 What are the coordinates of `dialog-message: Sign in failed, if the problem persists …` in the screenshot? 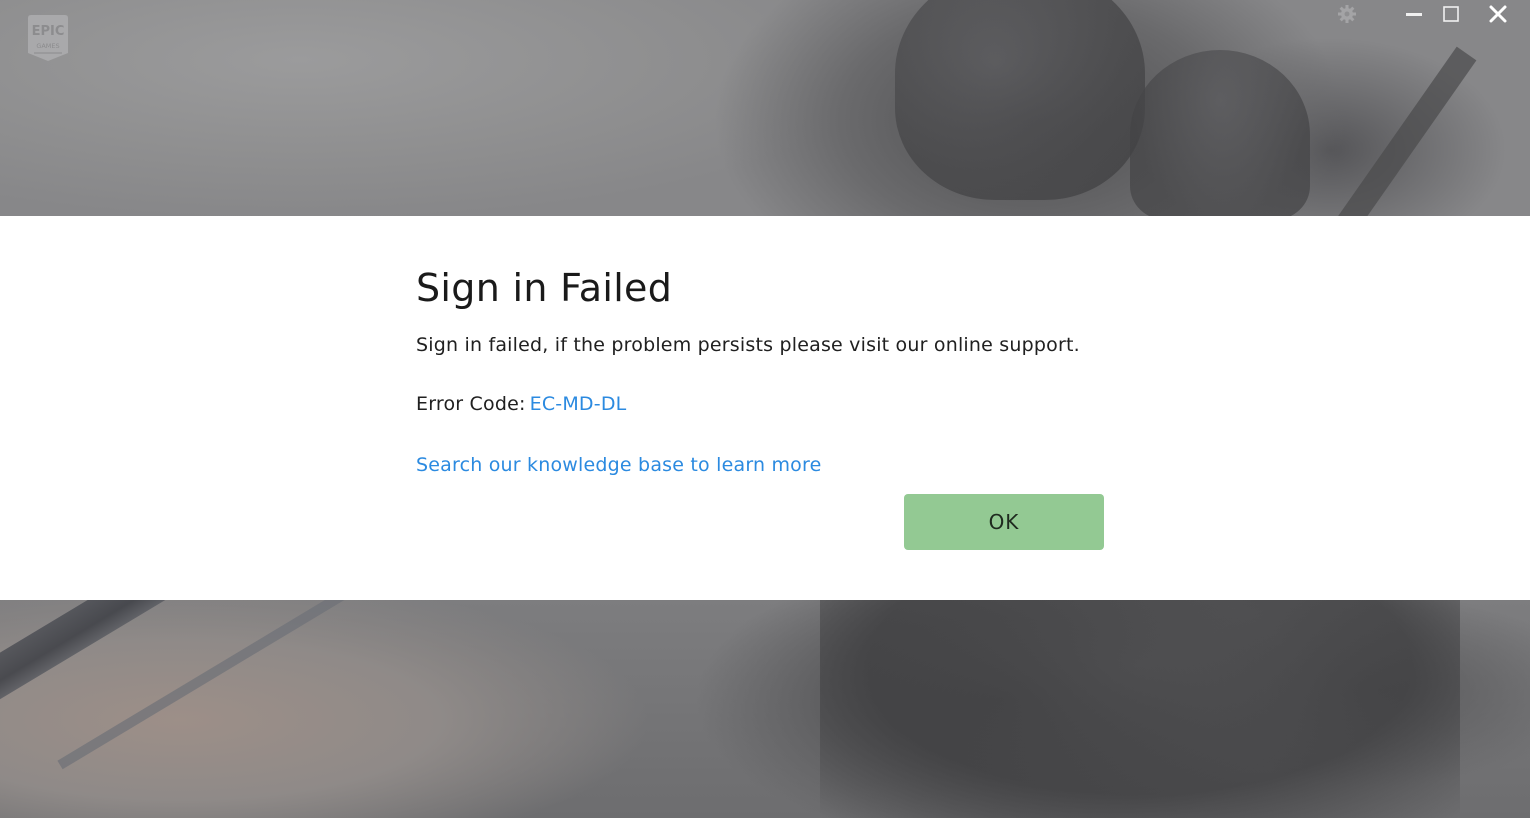 It's located at (748, 345).